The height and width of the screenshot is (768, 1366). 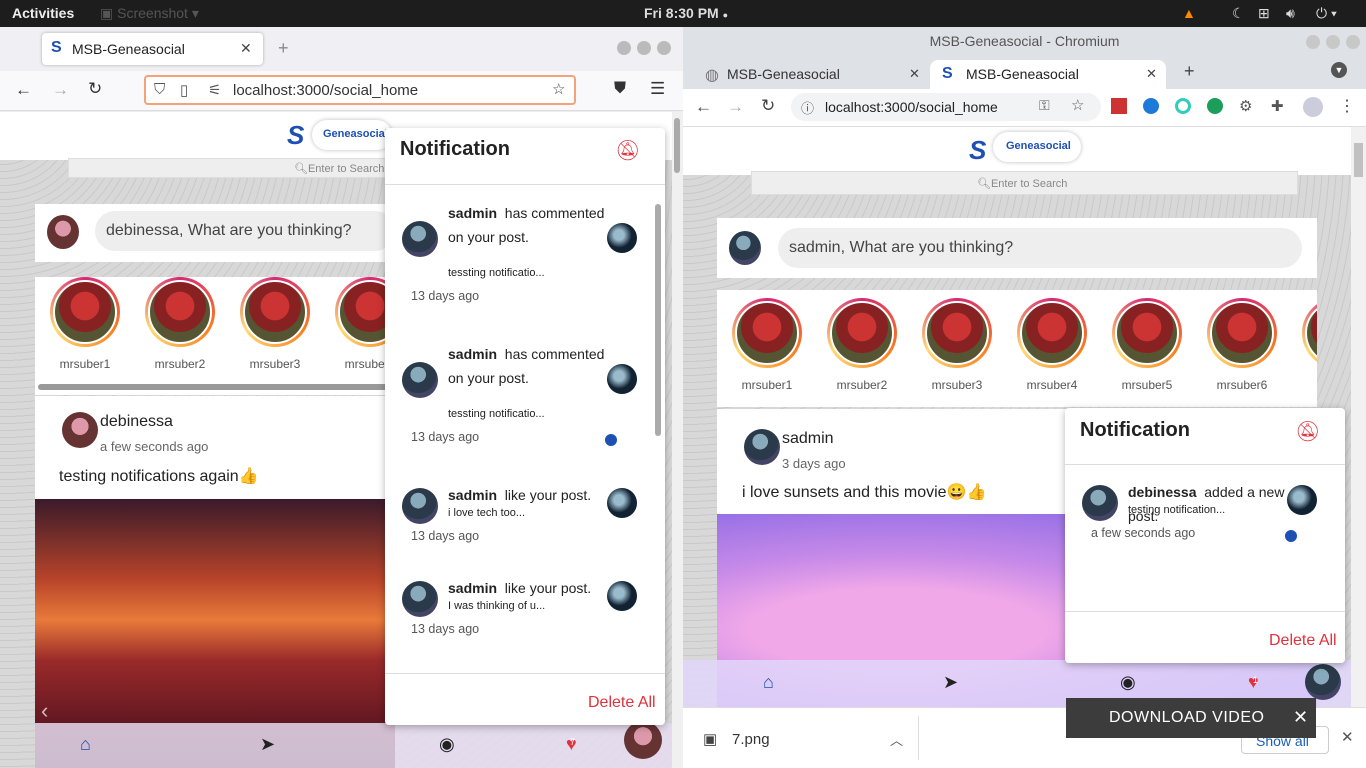 What do you see at coordinates (1238, 13) in the screenshot?
I see `night-light-icon: ☾` at bounding box center [1238, 13].